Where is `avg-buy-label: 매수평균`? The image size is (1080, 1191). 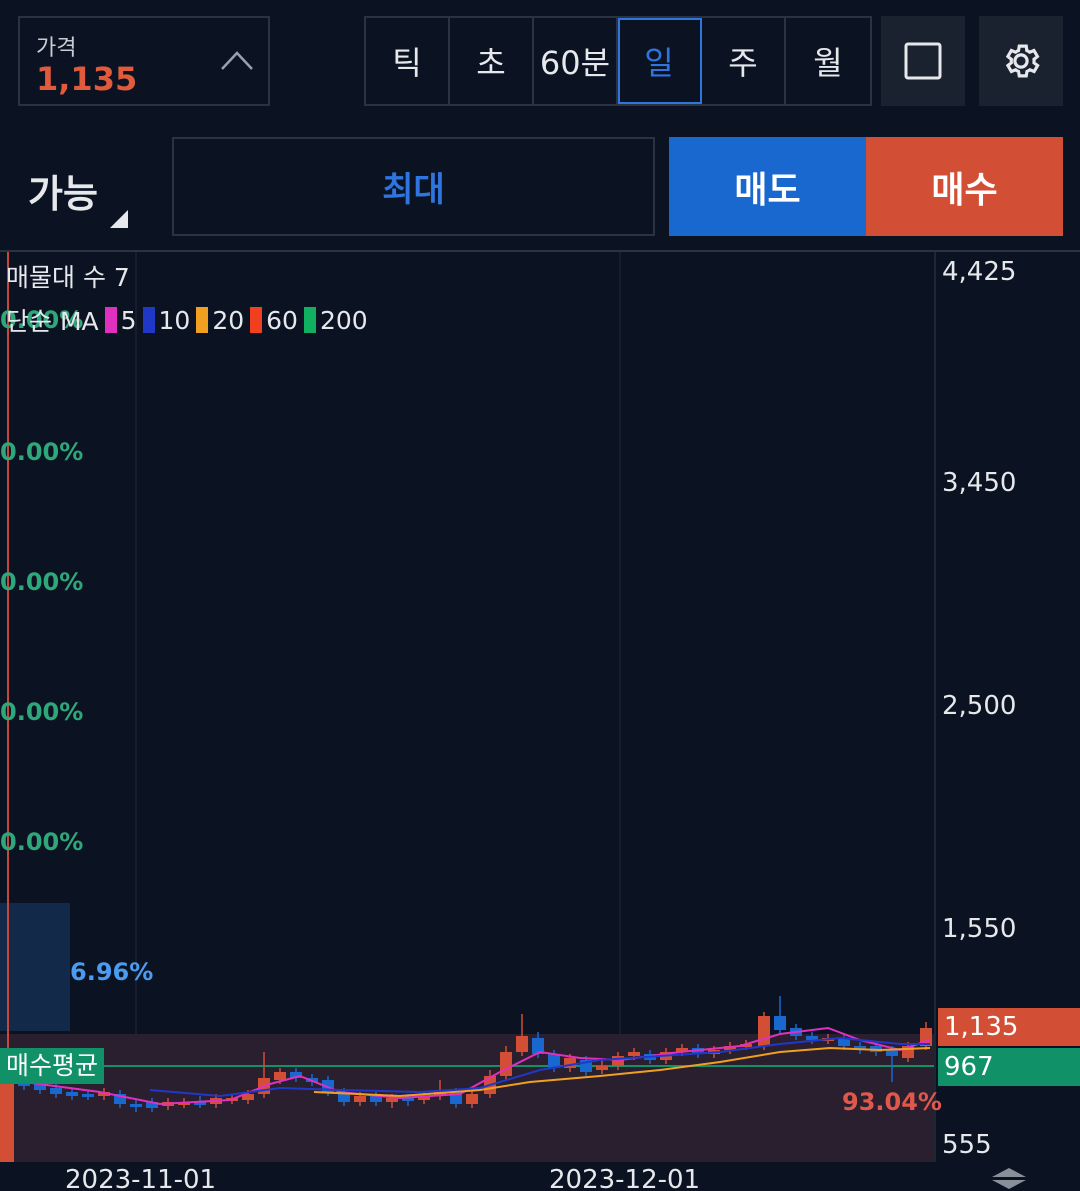 avg-buy-label: 매수평균 is located at coordinates (52, 1066).